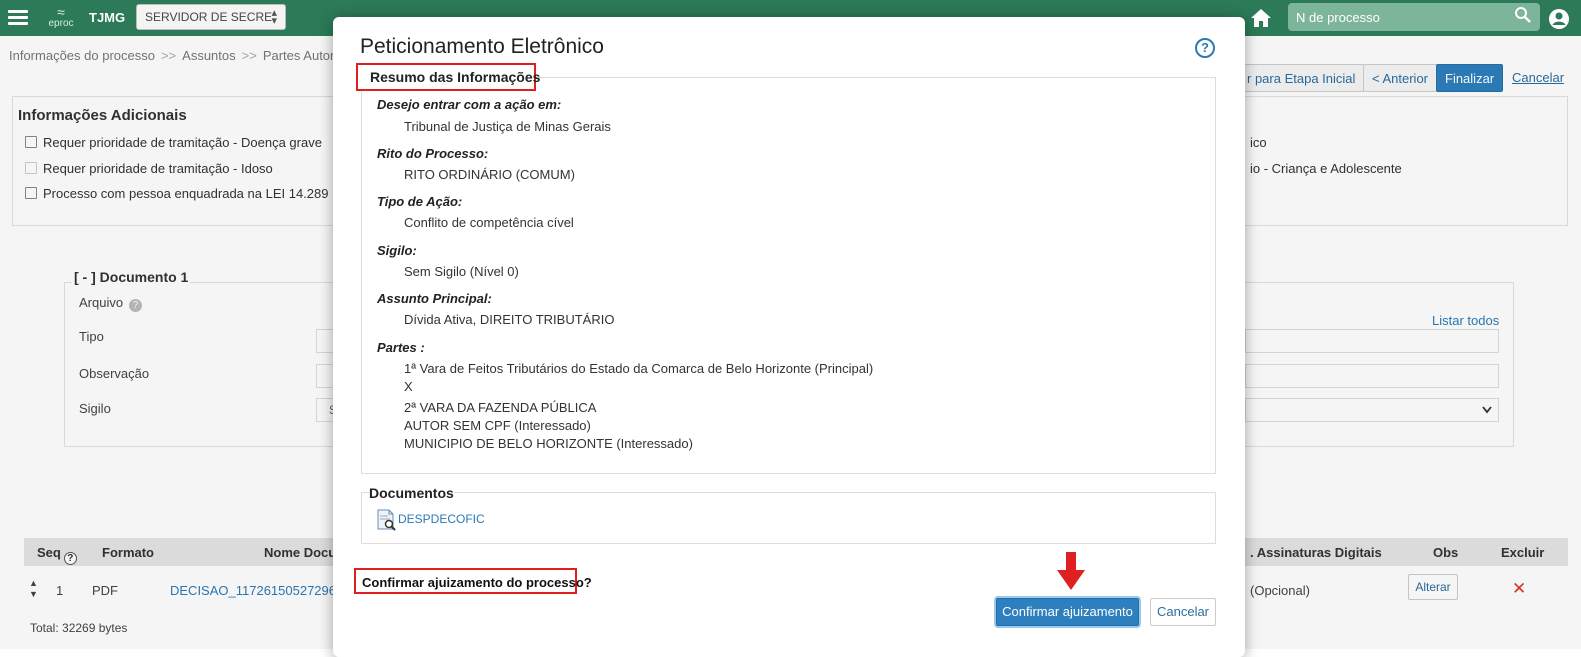 This screenshot has height=657, width=1581. Describe the element at coordinates (433, 153) in the screenshot. I see `field-label: Rito do Processo:` at that location.